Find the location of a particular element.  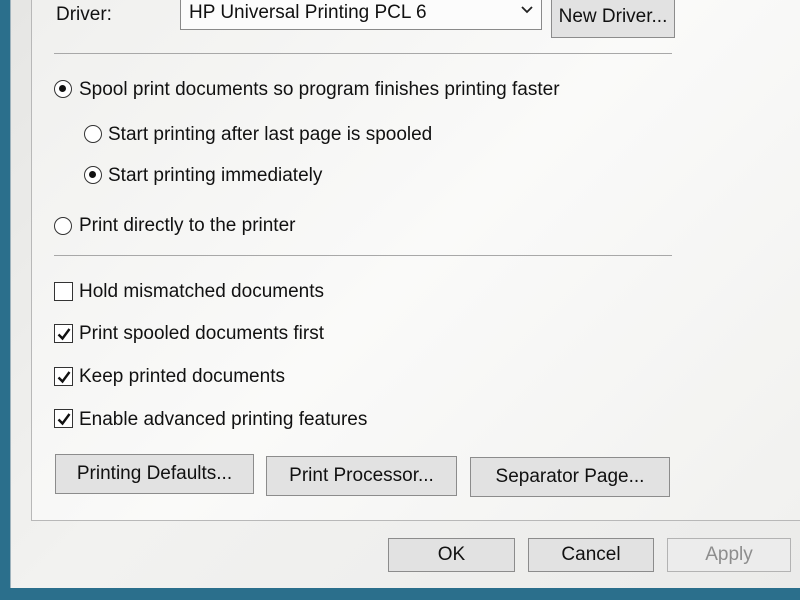

separator-middle is located at coordinates (363, 255).